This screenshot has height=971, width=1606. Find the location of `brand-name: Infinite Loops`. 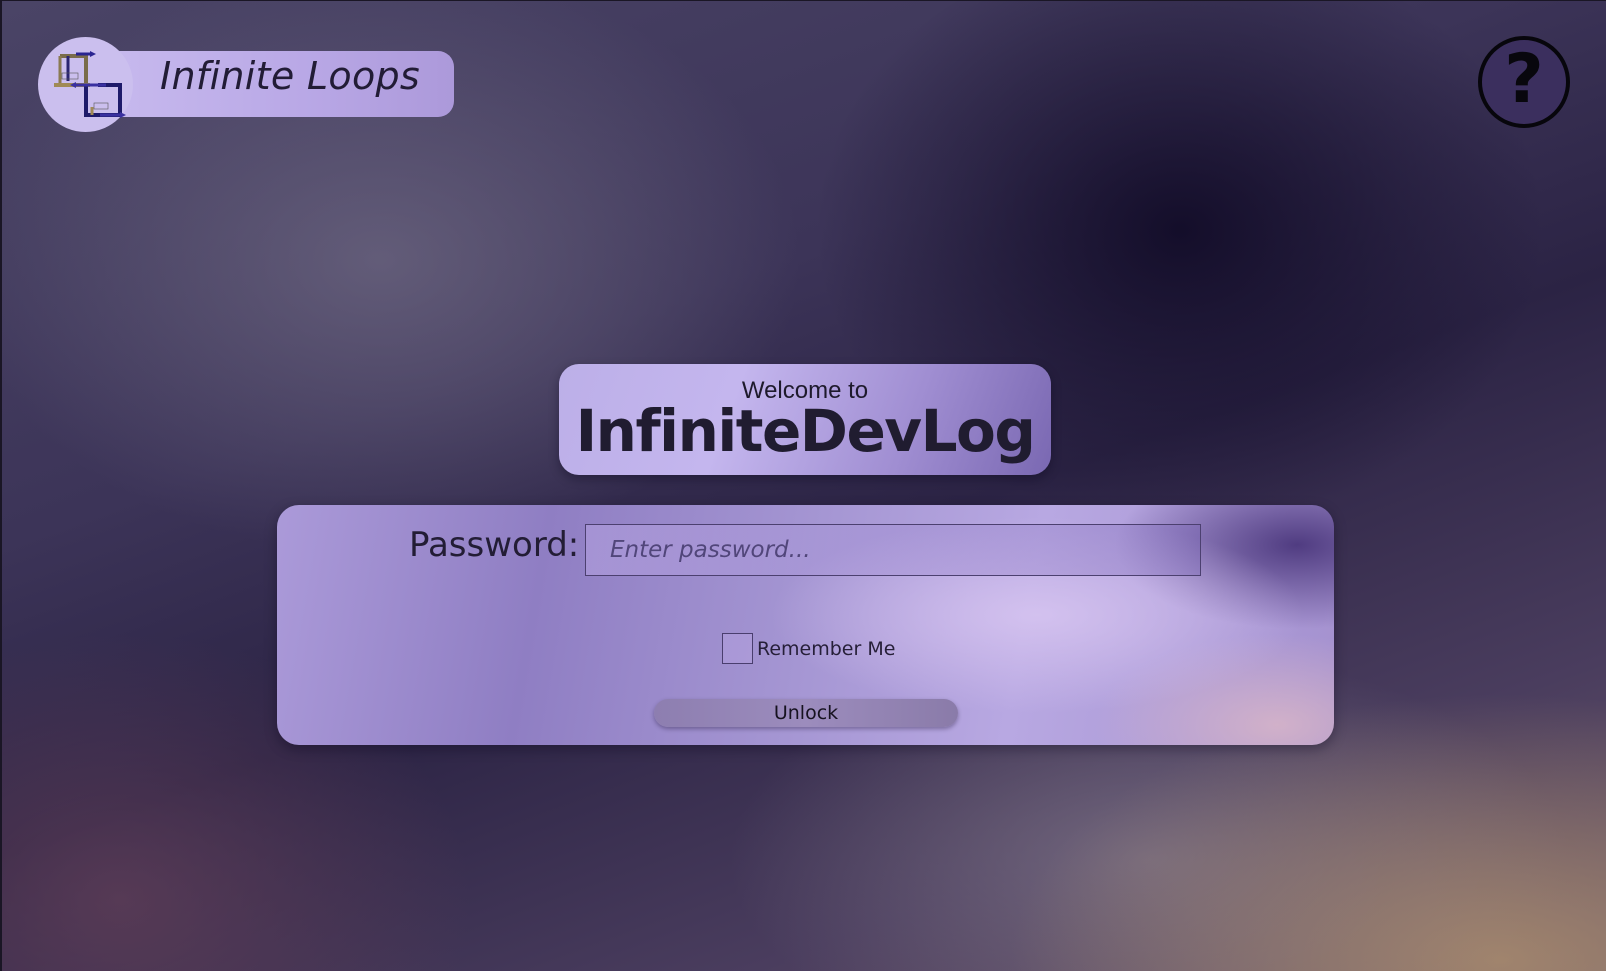

brand-name: Infinite Loops is located at coordinates (290, 76).